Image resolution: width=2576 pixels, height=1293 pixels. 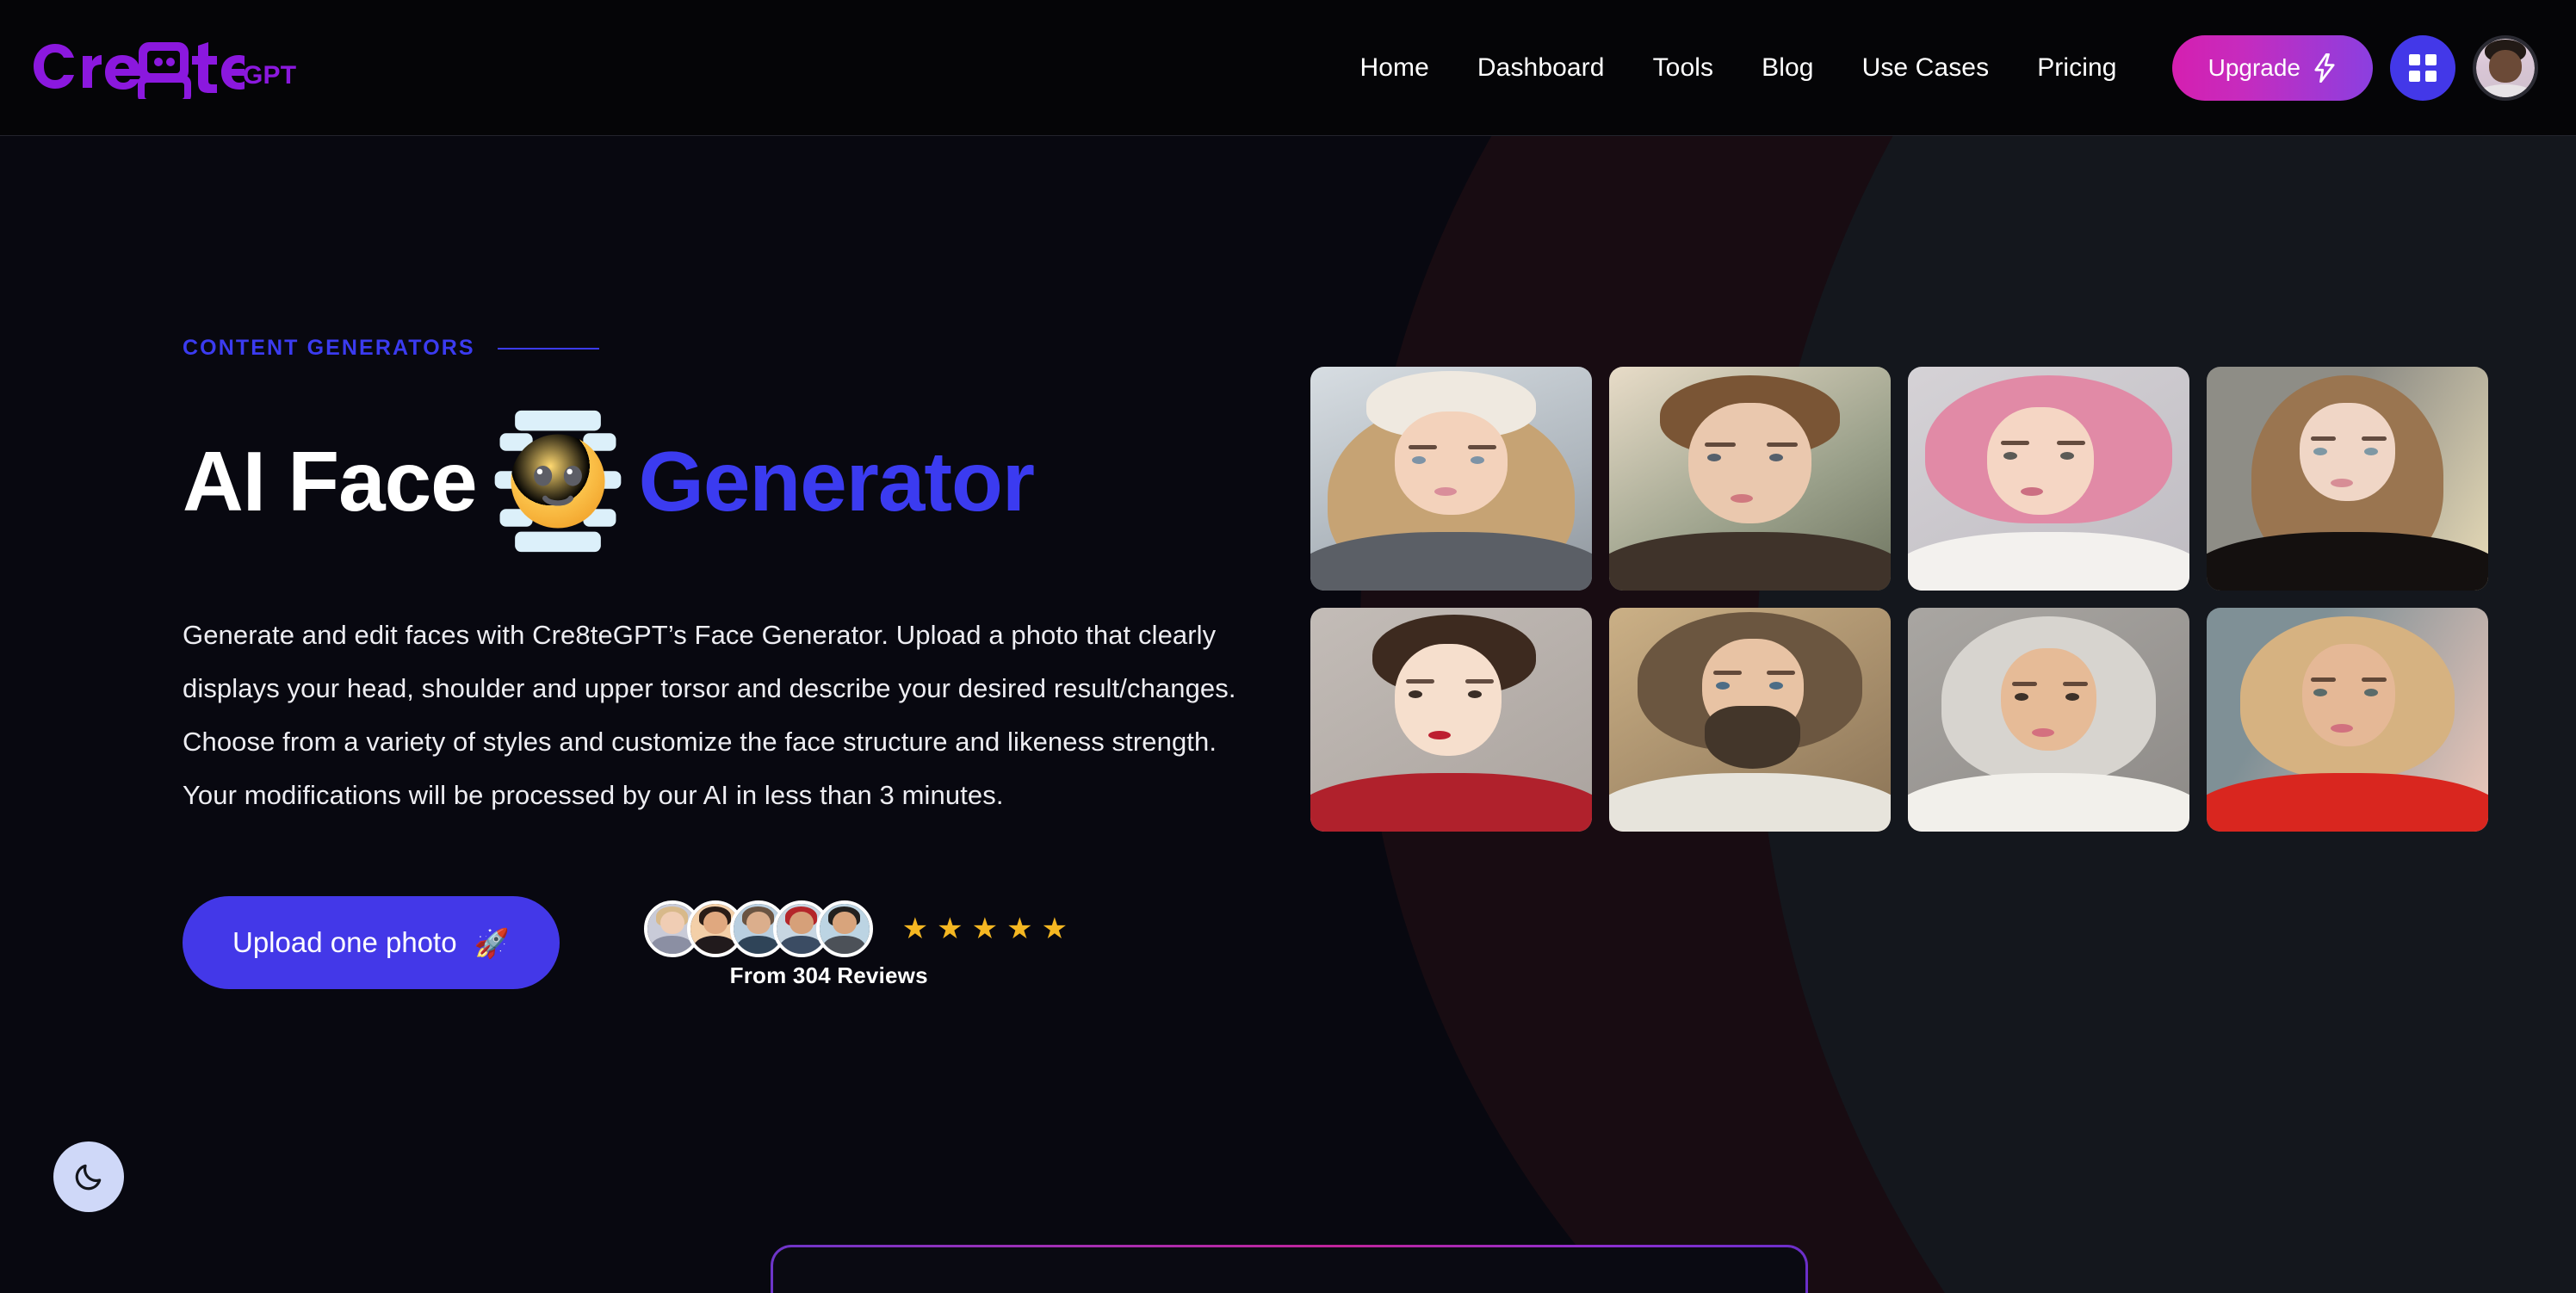 What do you see at coordinates (139, 70) in the screenshot?
I see `cre8te-logo-icon` at bounding box center [139, 70].